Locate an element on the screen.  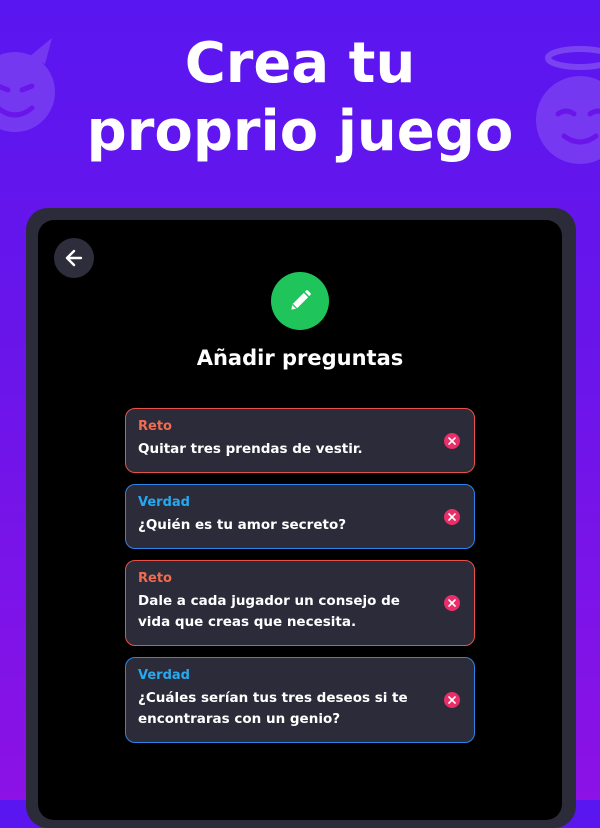
headline-line-2: proprio juego is located at coordinates (300, 131).